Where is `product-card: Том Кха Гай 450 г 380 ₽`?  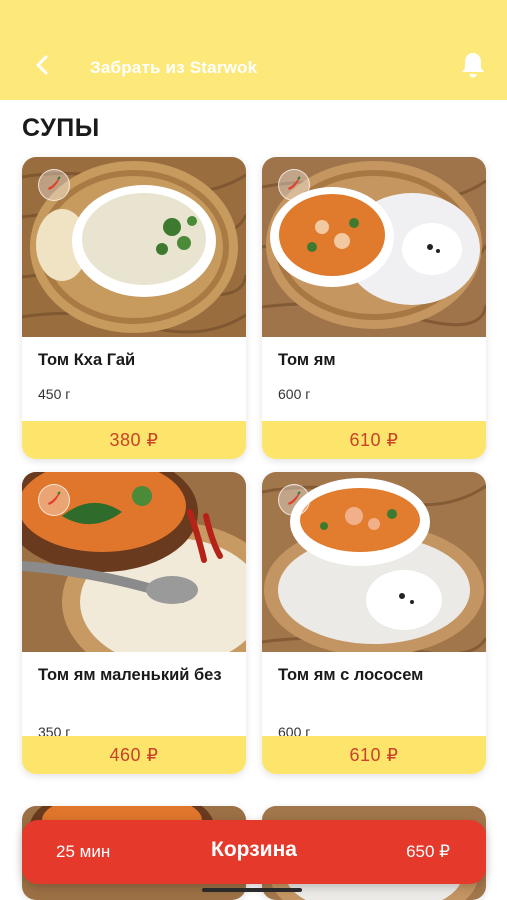 product-card: Том Кха Гай 450 г 380 ₽ is located at coordinates (134, 308).